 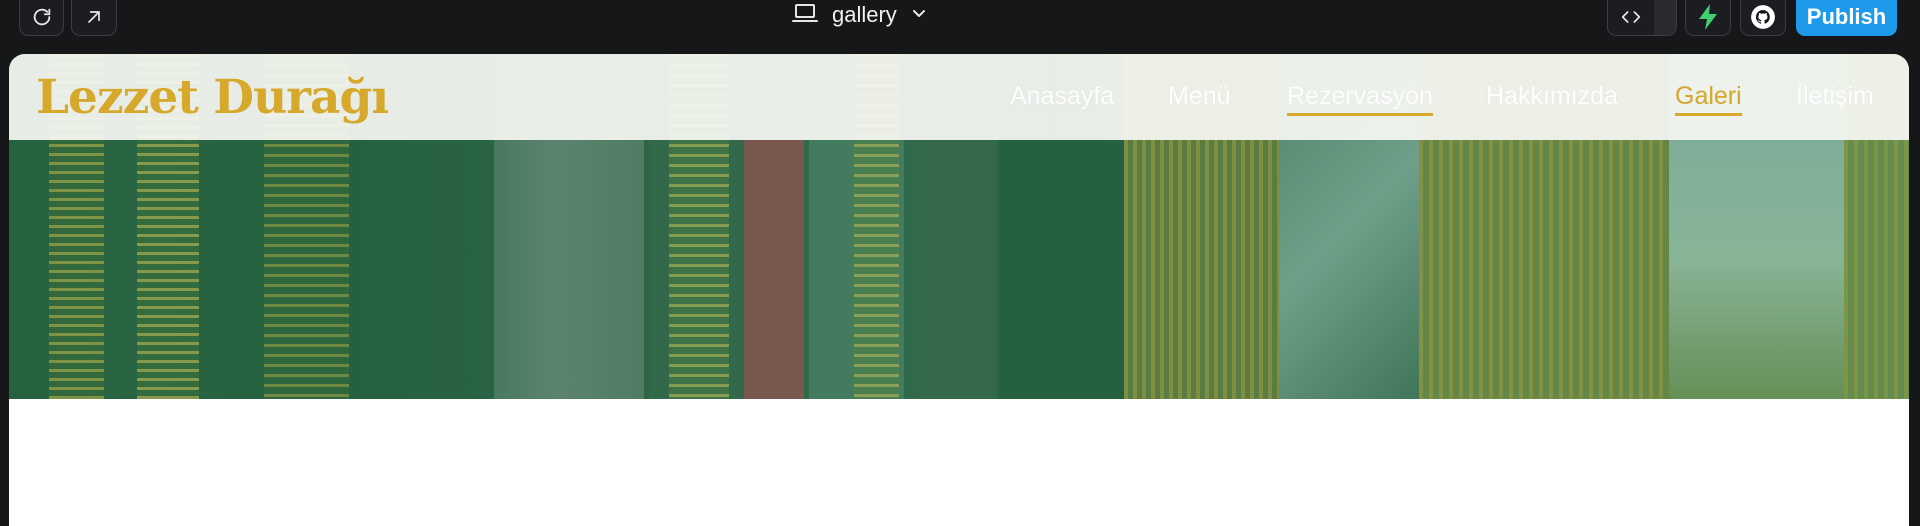 I want to click on publish-button: Publish, so click(x=1846, y=18).